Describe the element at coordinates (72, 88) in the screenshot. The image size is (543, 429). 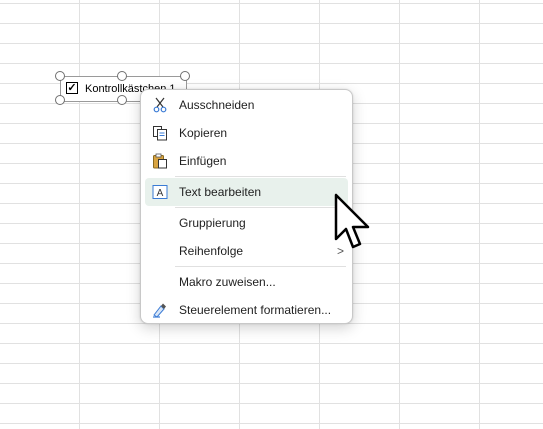
I see `checkbox-check-icon: ✓` at that location.